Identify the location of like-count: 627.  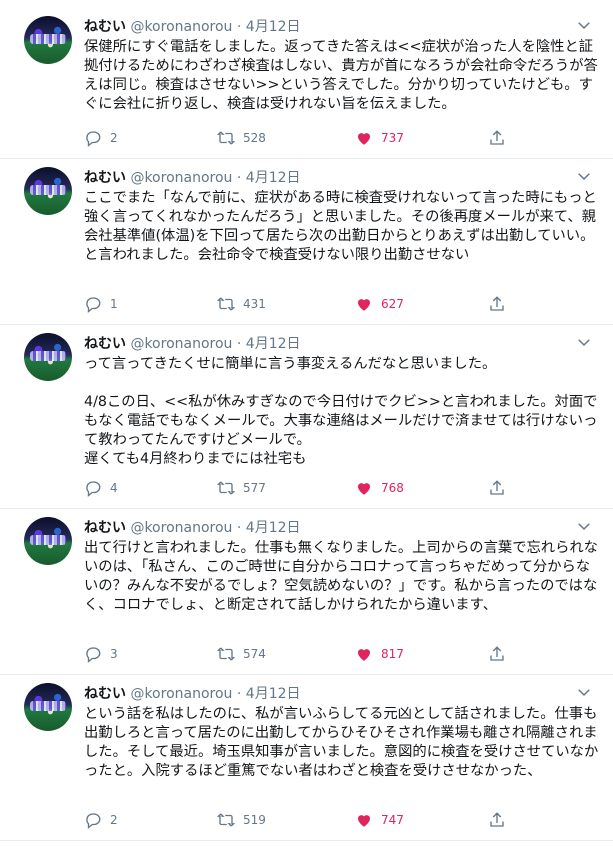
(392, 304).